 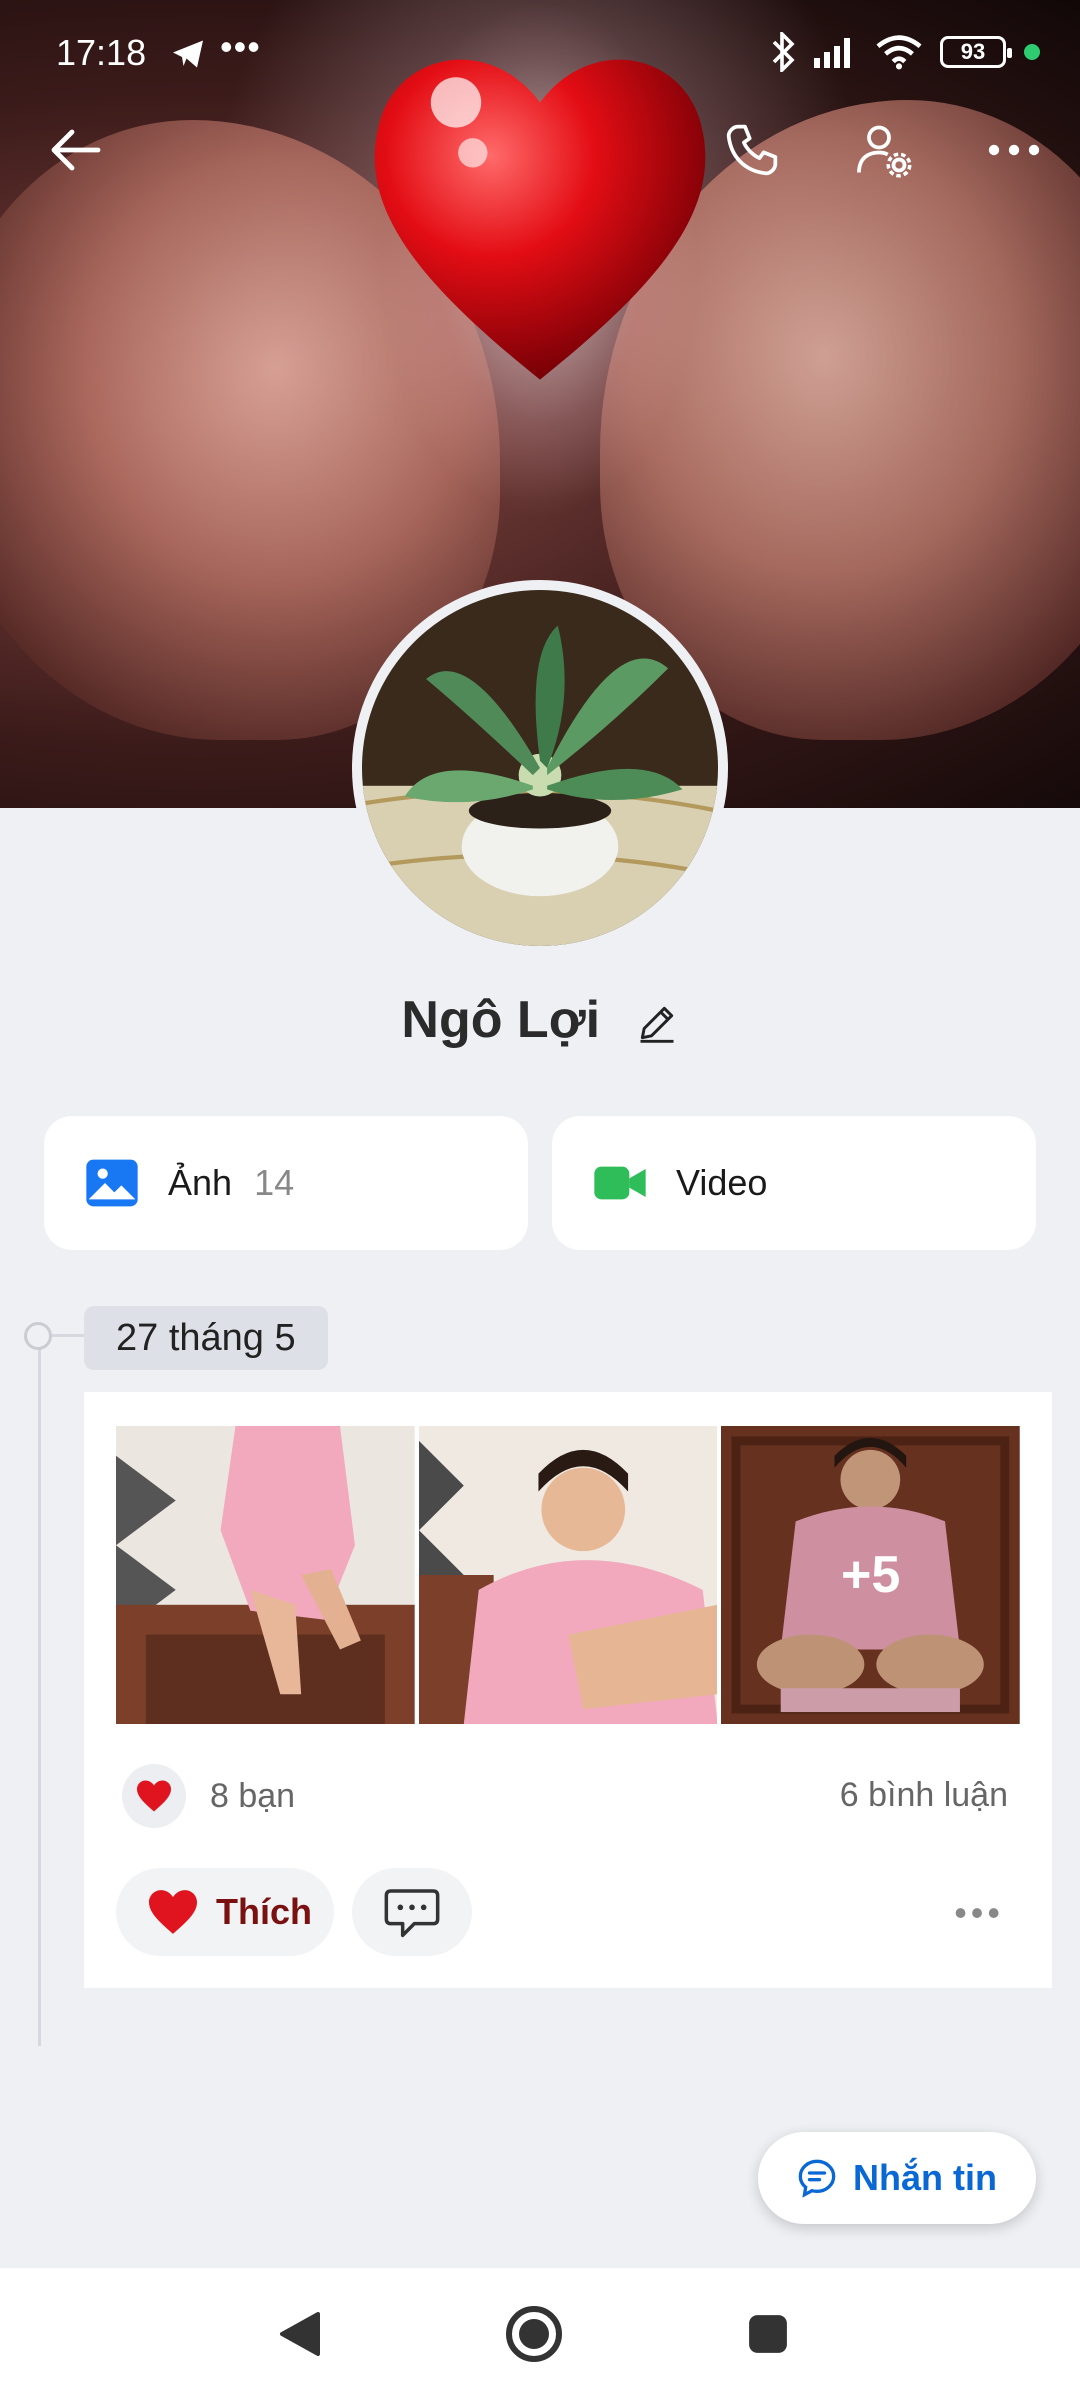 What do you see at coordinates (925, 2177) in the screenshot?
I see `send-message-label: Nhắn tin` at bounding box center [925, 2177].